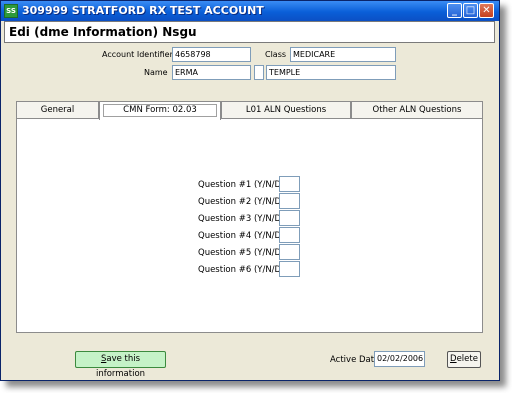  What do you see at coordinates (120, 365) in the screenshot?
I see `save-button: Save this information` at bounding box center [120, 365].